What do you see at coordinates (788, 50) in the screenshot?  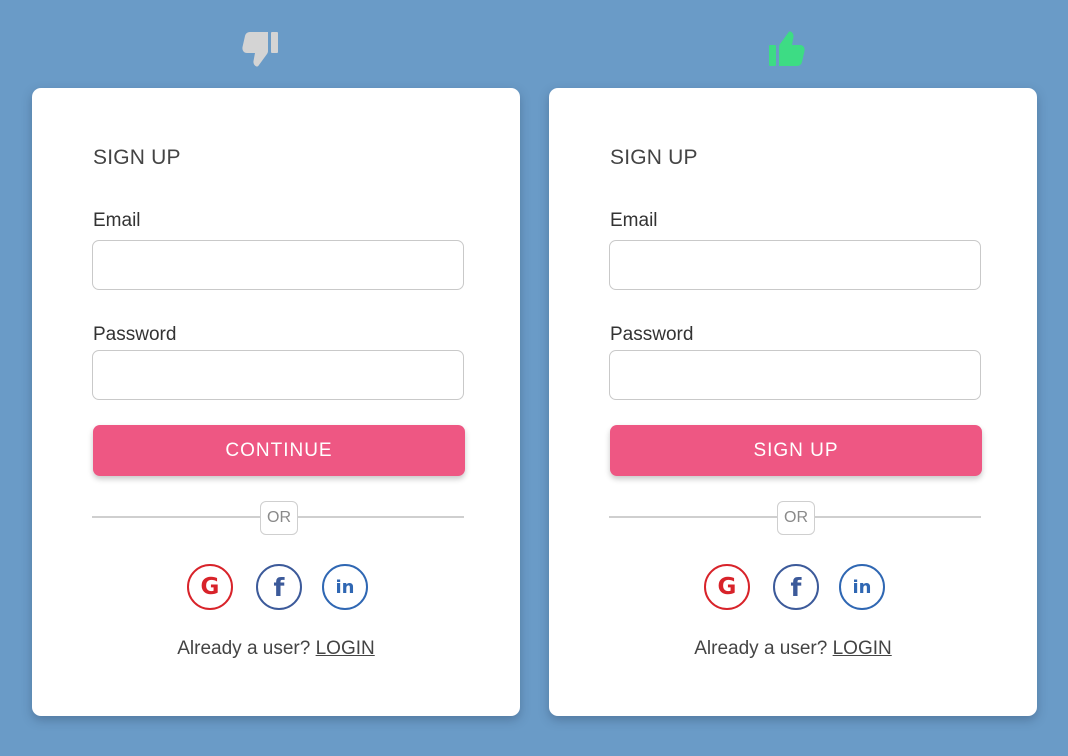 I see `thumbs-up-icon` at bounding box center [788, 50].